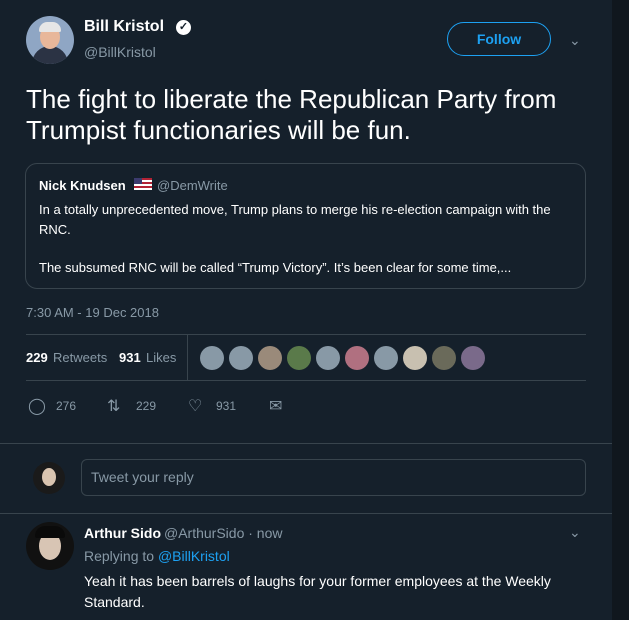  Describe the element at coordinates (161, 357) in the screenshot. I see `likes-label: Likes` at that location.